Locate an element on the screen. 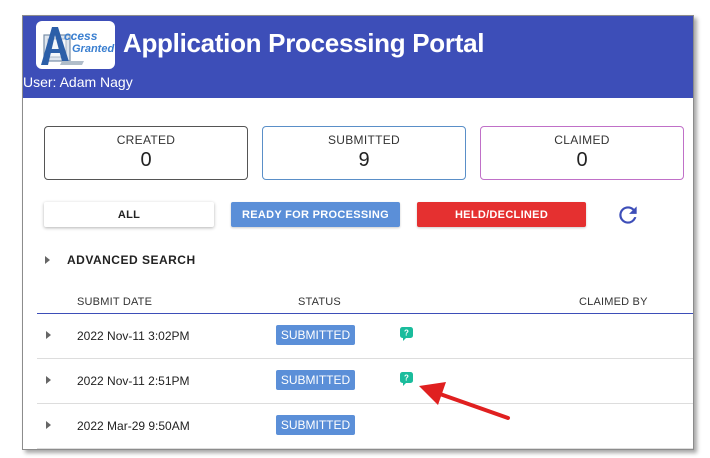 This screenshot has width=710, height=458. logo-text-top: ccess is located at coordinates (81, 36).